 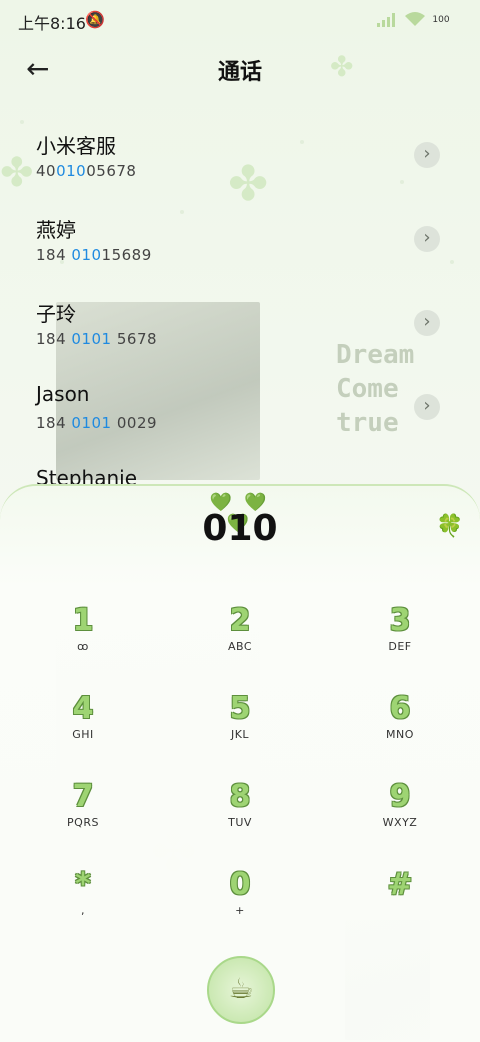 What do you see at coordinates (240, 636) in the screenshot?
I see `key-2: 2 ABC` at bounding box center [240, 636].